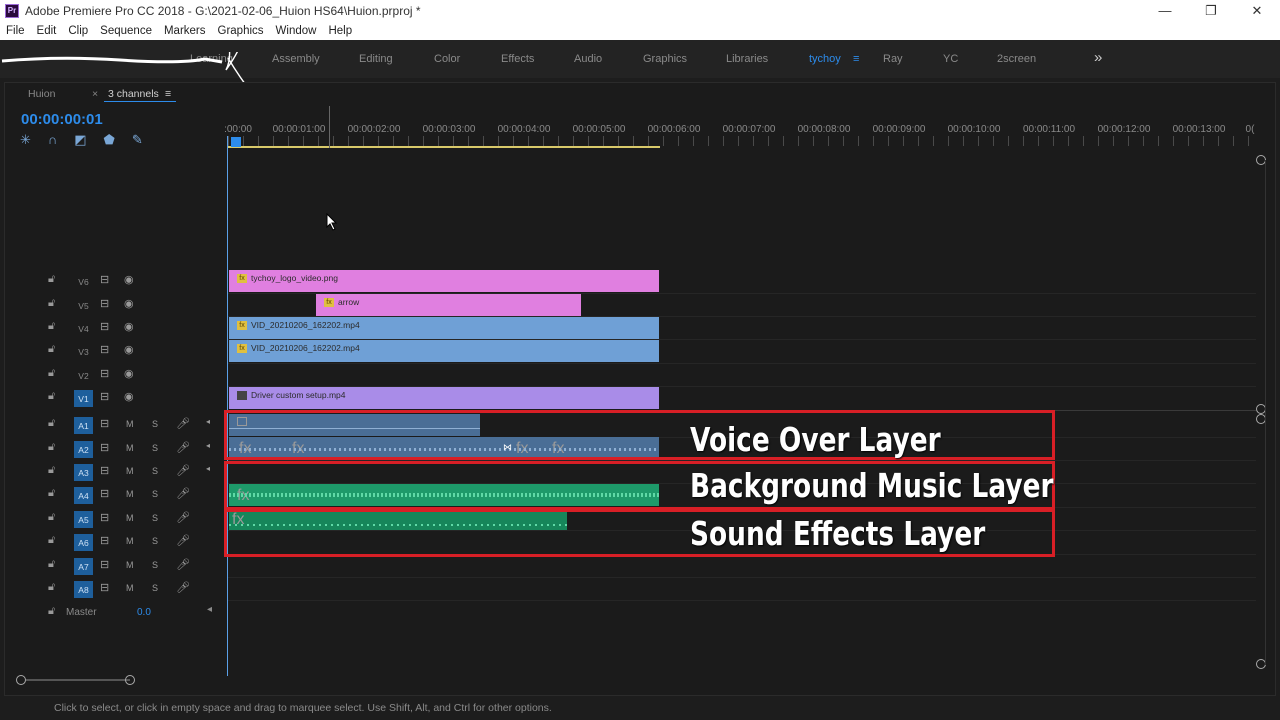 This screenshot has height=720, width=1280. I want to click on close-button: ✕, so click(1257, 10).